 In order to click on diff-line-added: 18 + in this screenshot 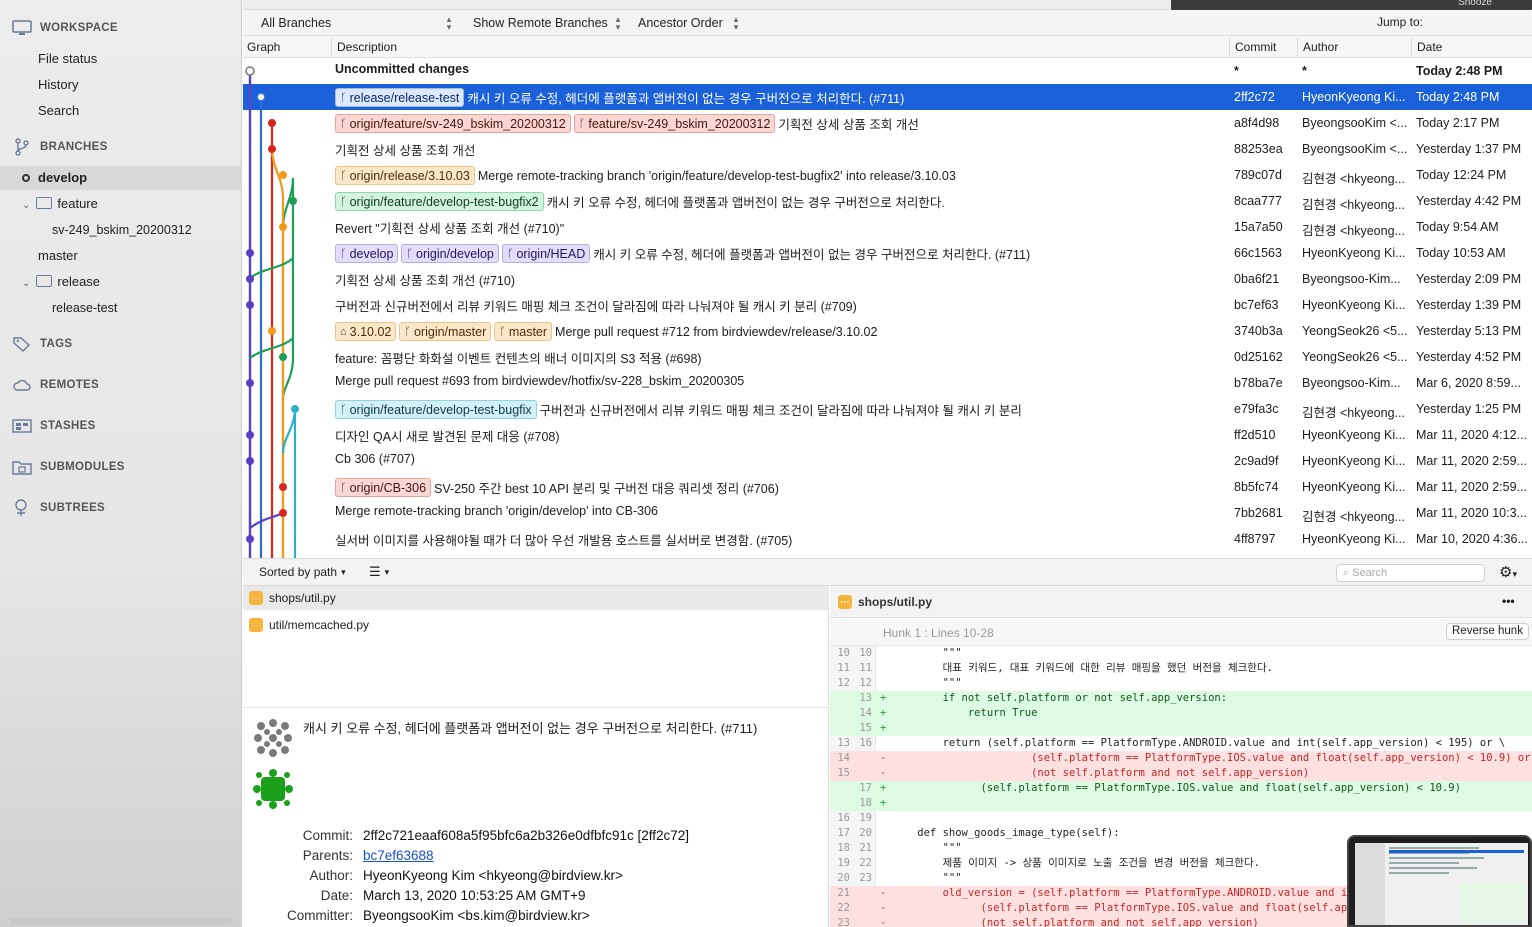, I will do `click(1181, 803)`.